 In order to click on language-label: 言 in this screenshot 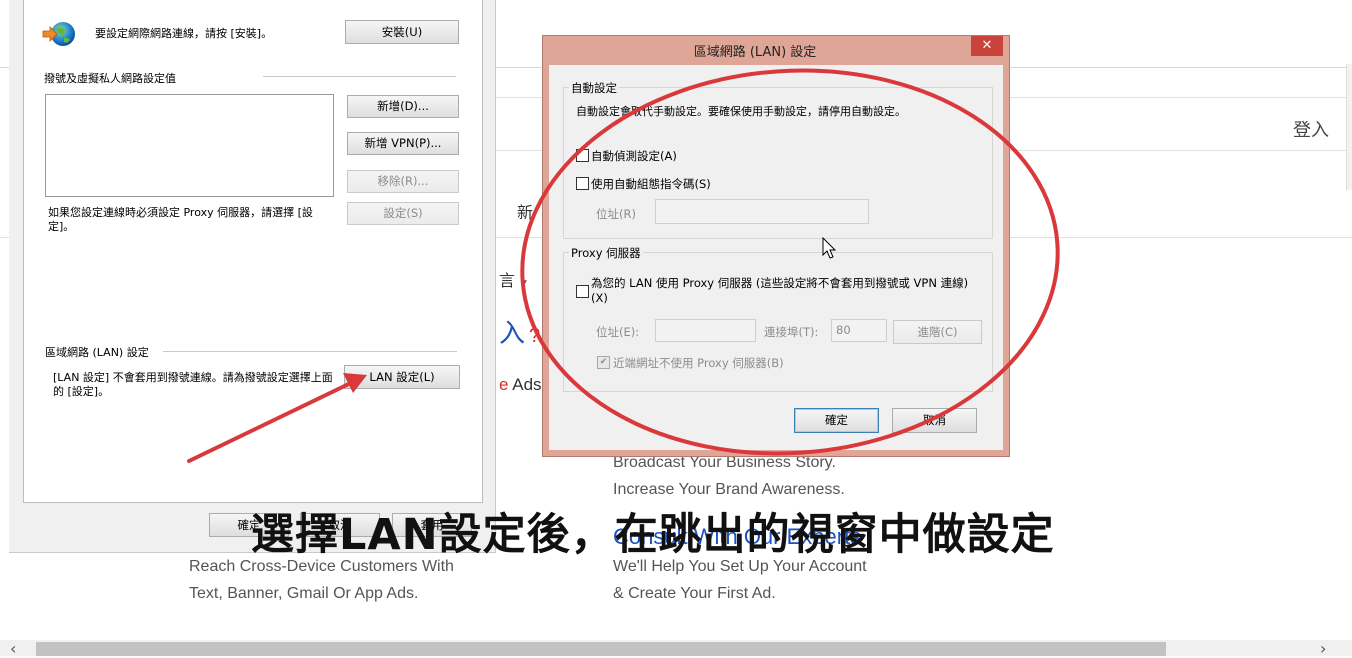, I will do `click(507, 281)`.